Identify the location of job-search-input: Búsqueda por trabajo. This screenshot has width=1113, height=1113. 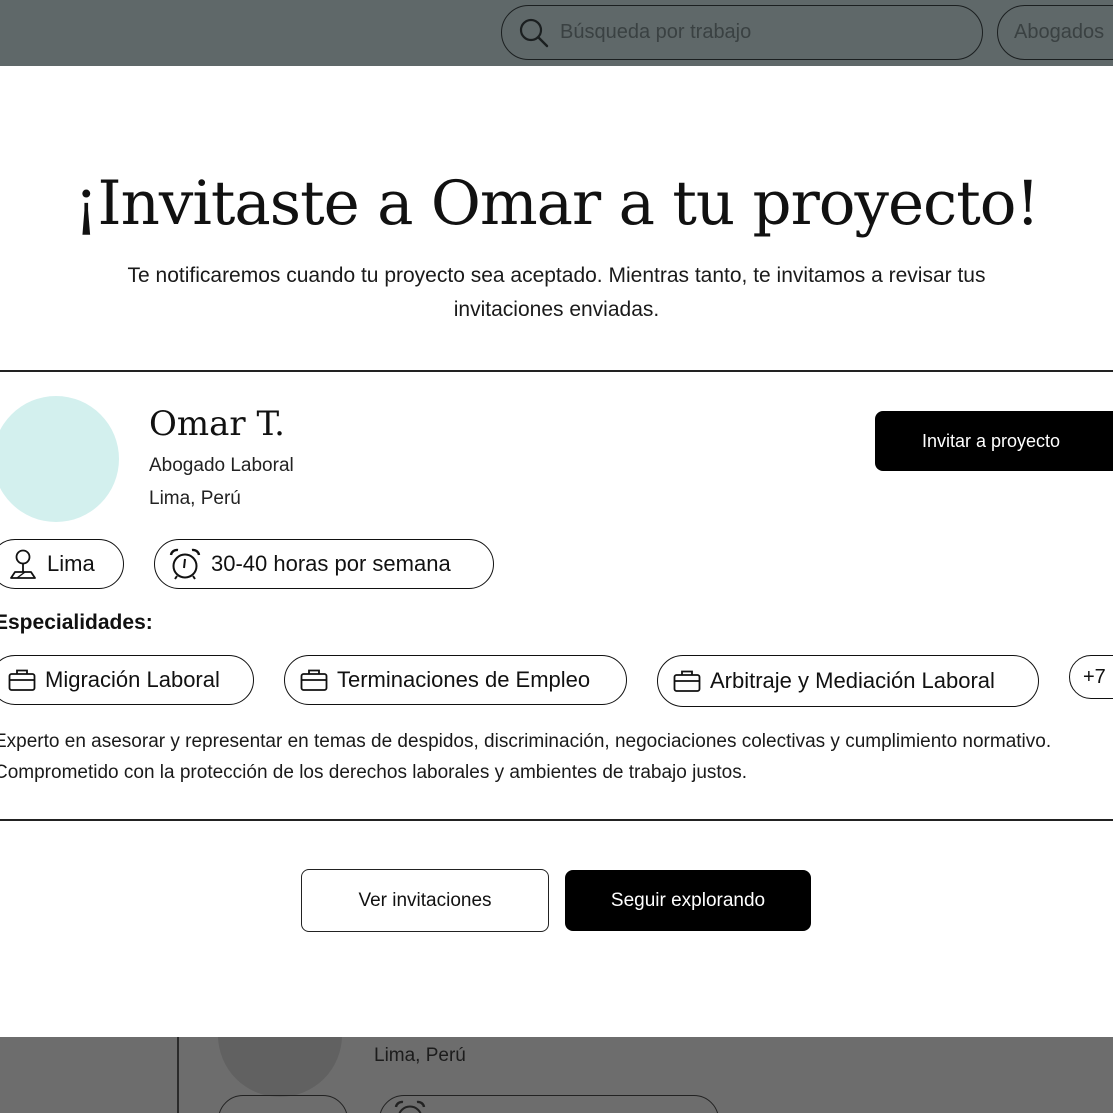
(742, 32).